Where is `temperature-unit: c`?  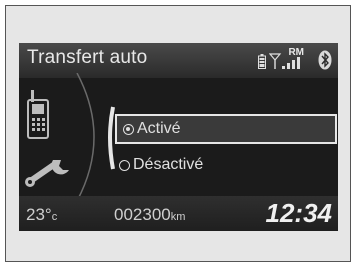 temperature-unit: c is located at coordinates (54, 217).